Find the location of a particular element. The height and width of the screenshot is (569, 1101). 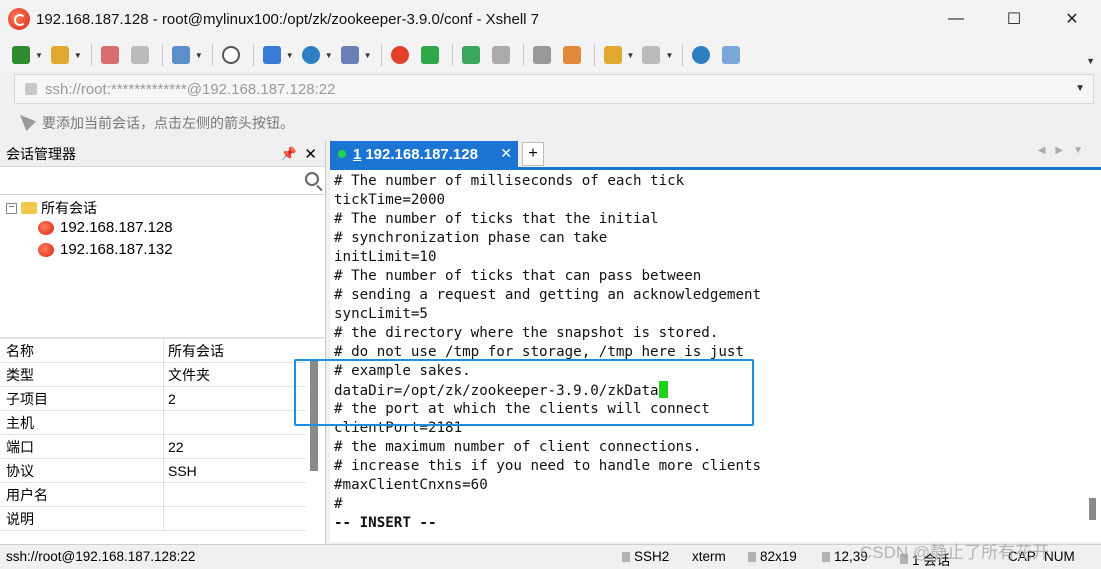

tree-root-all-sessions: − 所有会话 is located at coordinates (51, 208).